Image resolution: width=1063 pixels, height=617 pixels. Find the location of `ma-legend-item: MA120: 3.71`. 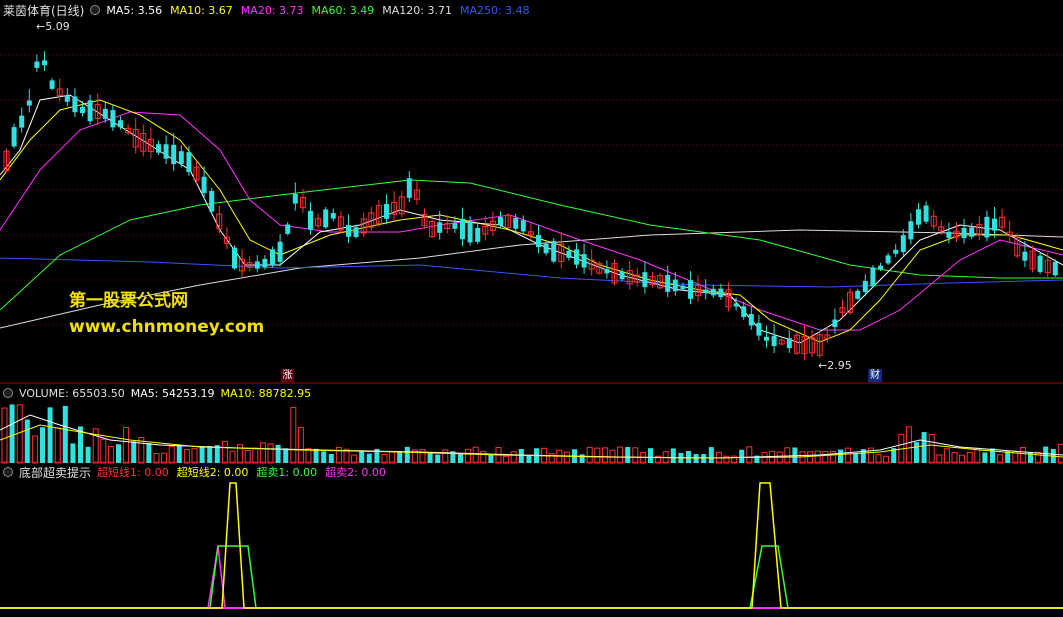

ma-legend-item: MA120: 3.71 is located at coordinates (417, 10).